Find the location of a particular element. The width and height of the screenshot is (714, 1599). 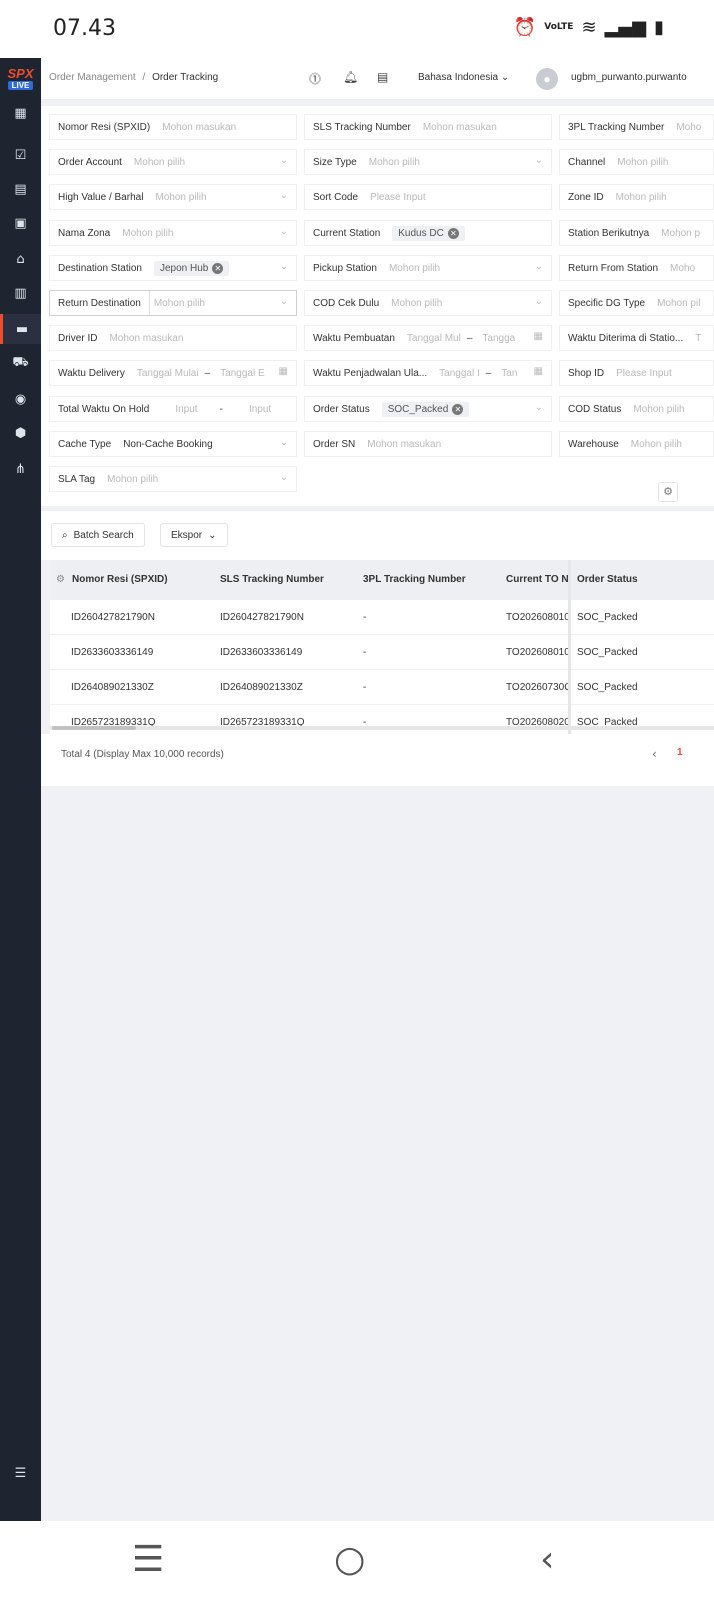

bell-icon: 🔔︎ is located at coordinates (350, 77).